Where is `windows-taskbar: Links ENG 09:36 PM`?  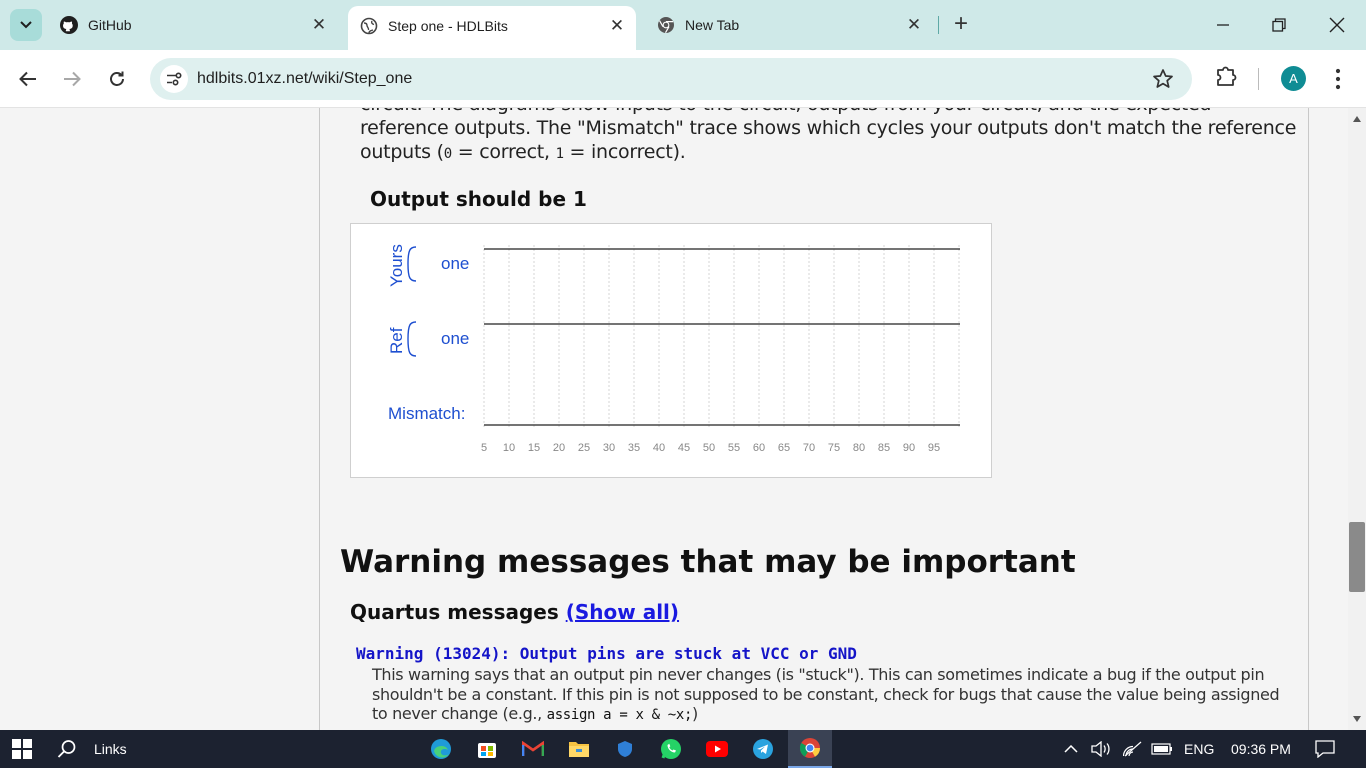
windows-taskbar: Links ENG 09:36 PM is located at coordinates (683, 749).